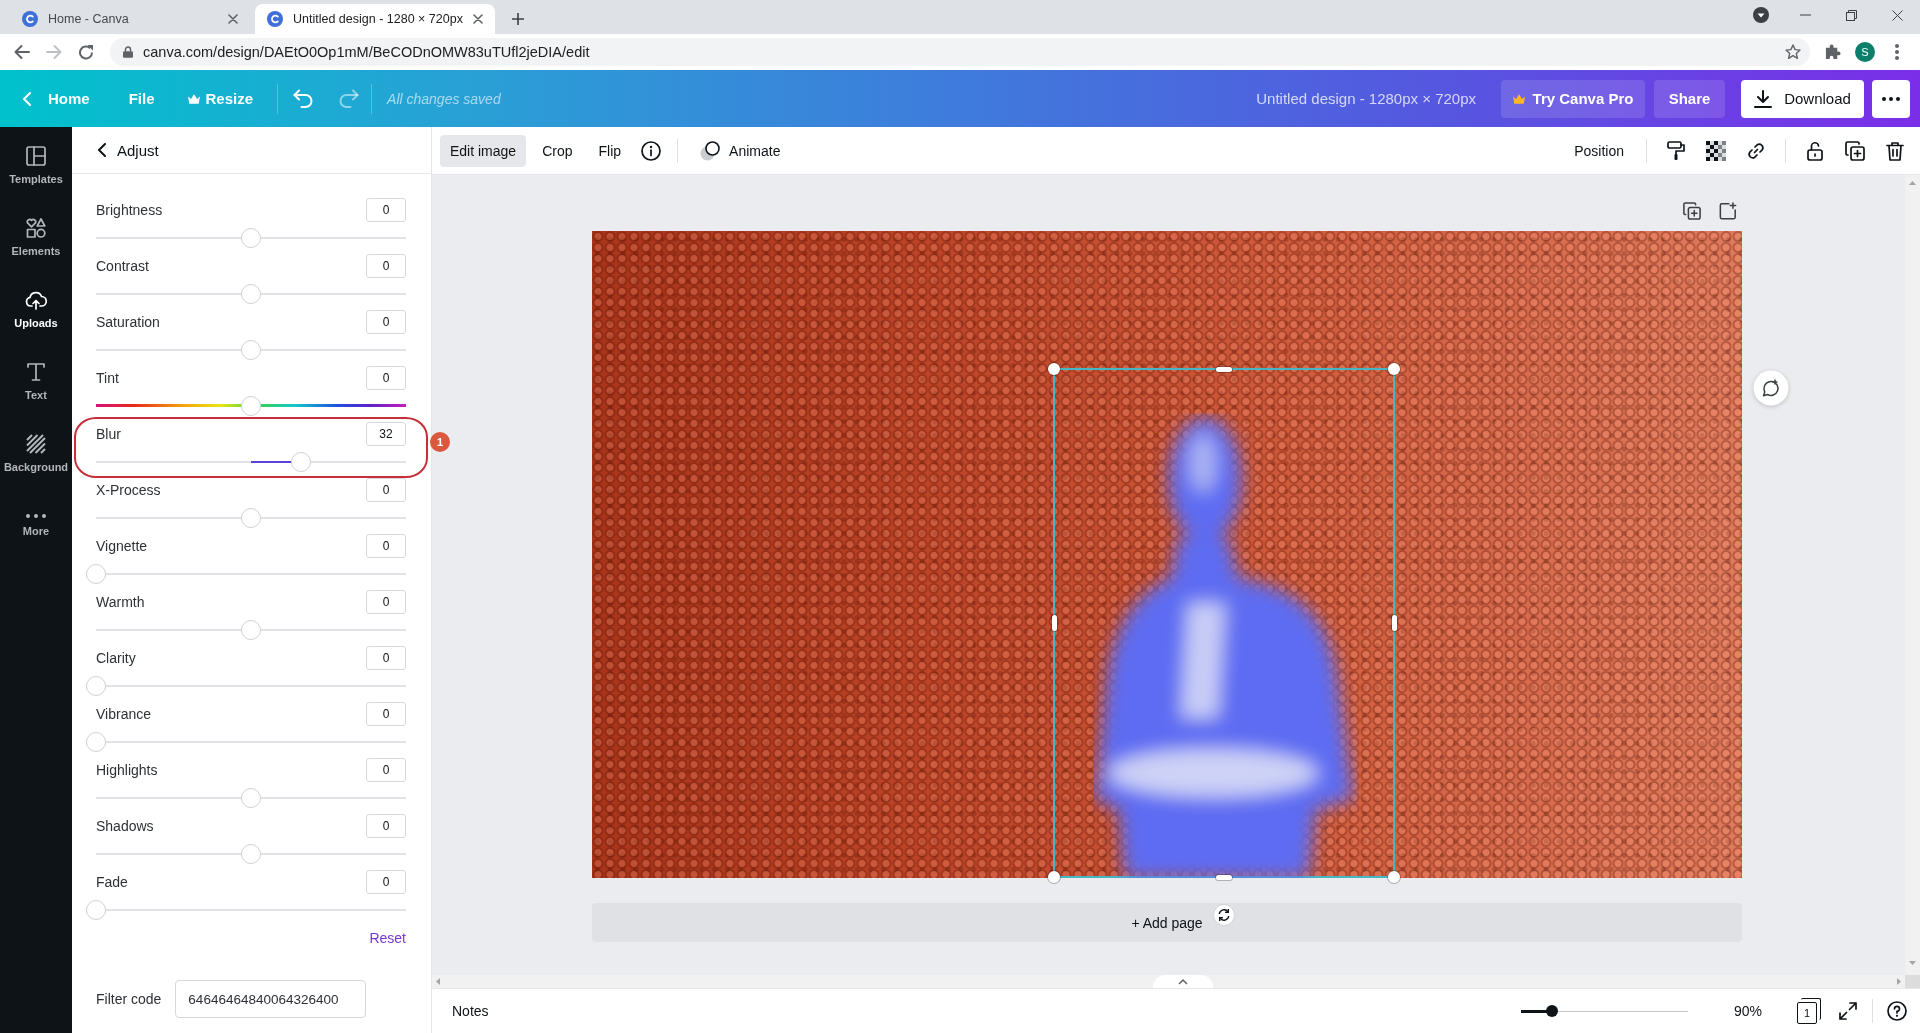 This screenshot has width=1920, height=1033. What do you see at coordinates (1728, 211) in the screenshot?
I see `add-page-icon` at bounding box center [1728, 211].